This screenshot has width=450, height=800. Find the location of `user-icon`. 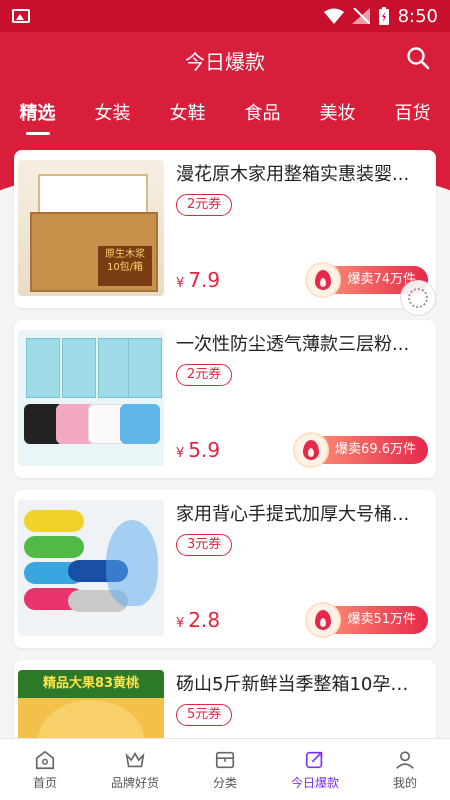

user-icon is located at coordinates (405, 759).